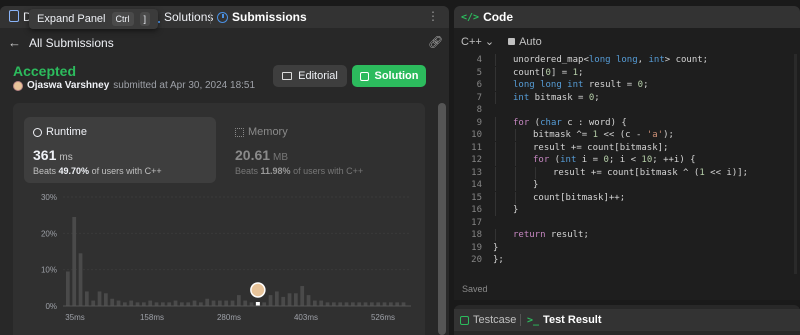 The height and width of the screenshot is (335, 800). Describe the element at coordinates (189, 17) in the screenshot. I see `tab-solutions-label: Solutions` at that location.